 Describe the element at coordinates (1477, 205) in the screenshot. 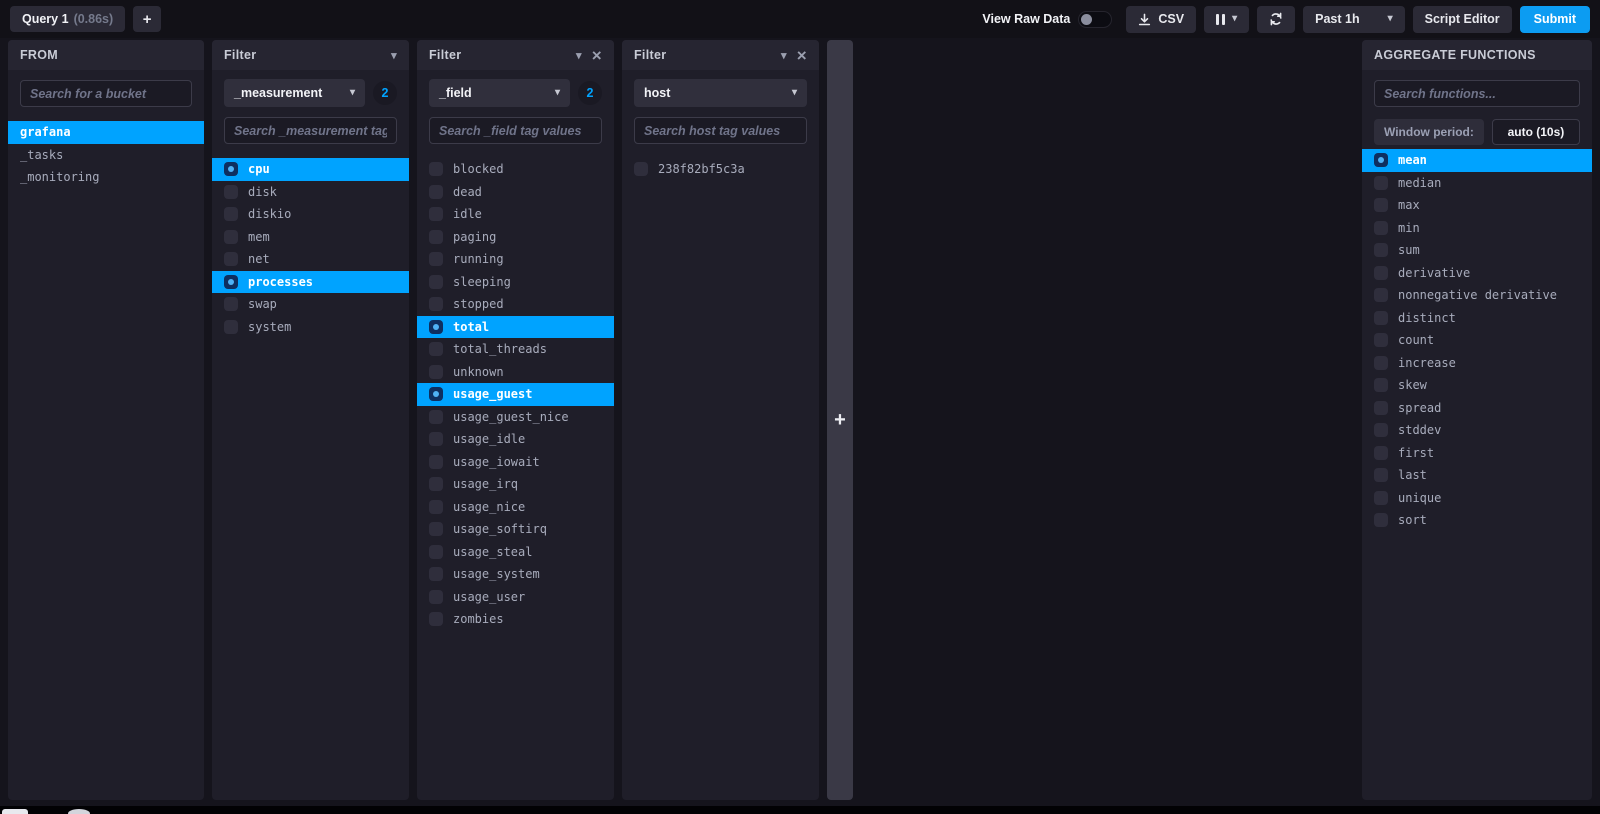

I see `list-item-max: max` at that location.